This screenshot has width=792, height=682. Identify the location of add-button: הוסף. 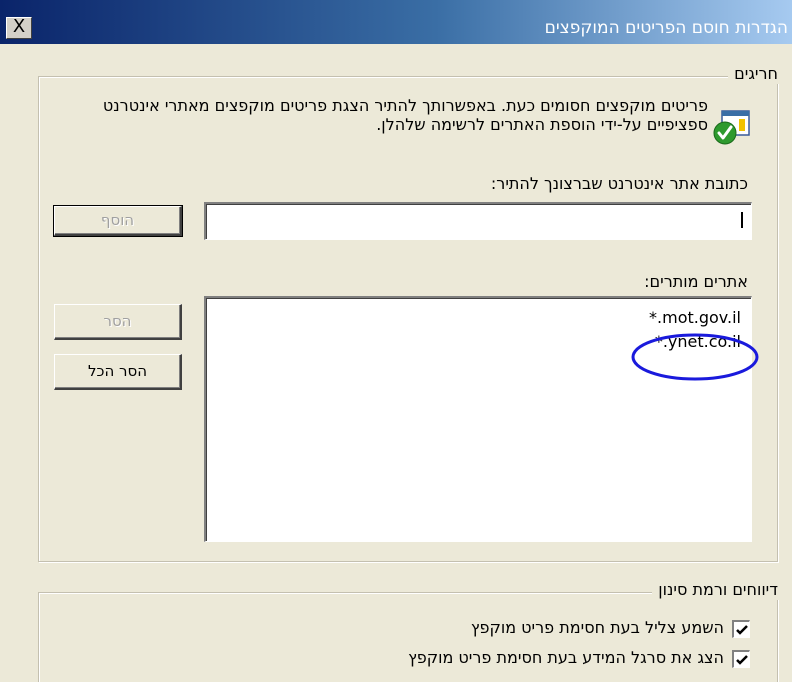
(118, 221).